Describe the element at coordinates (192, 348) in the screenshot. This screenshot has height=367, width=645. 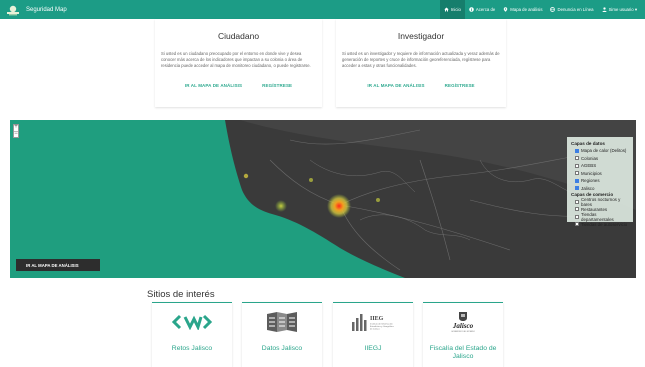
I see `site-label: Retos Jalisco` at that location.